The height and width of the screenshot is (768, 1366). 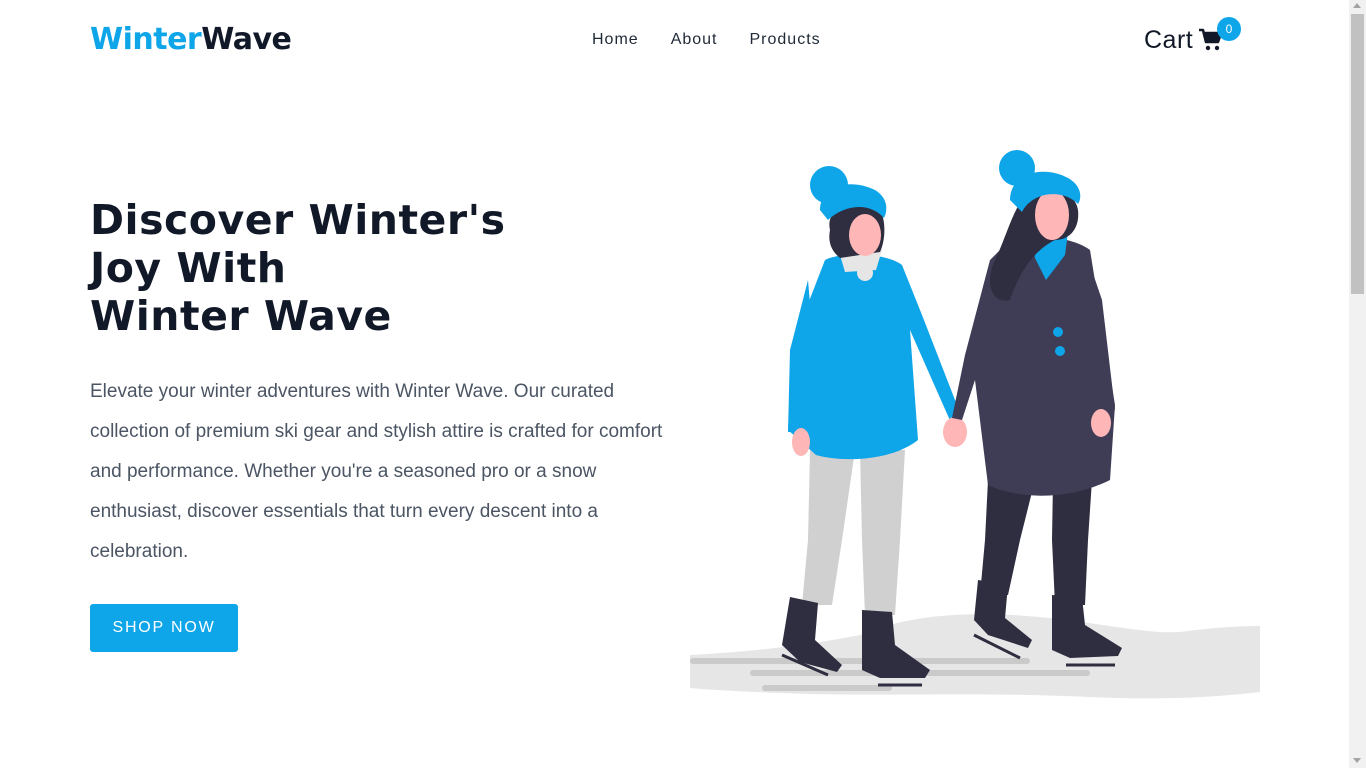 I want to click on hero-title-line: Discover Winter's, so click(x=298, y=220).